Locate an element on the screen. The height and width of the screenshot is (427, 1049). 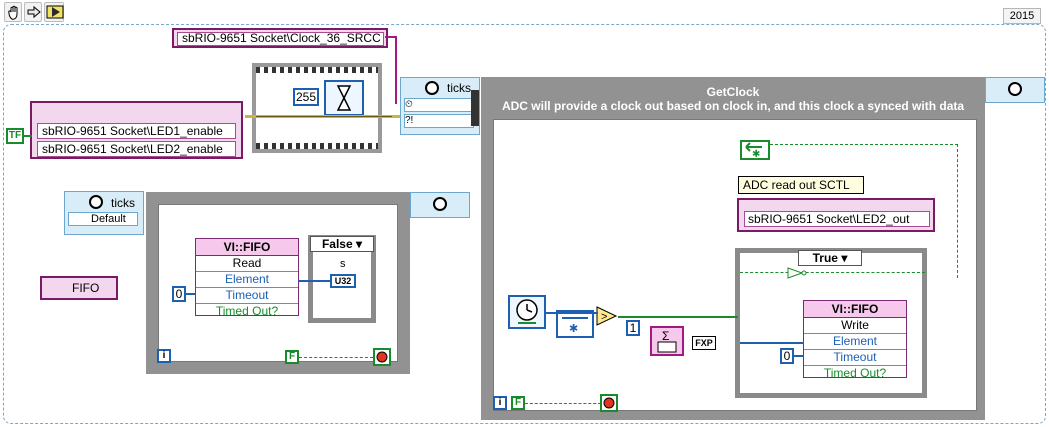
fifo-reference: FIFO is located at coordinates (79, 288).